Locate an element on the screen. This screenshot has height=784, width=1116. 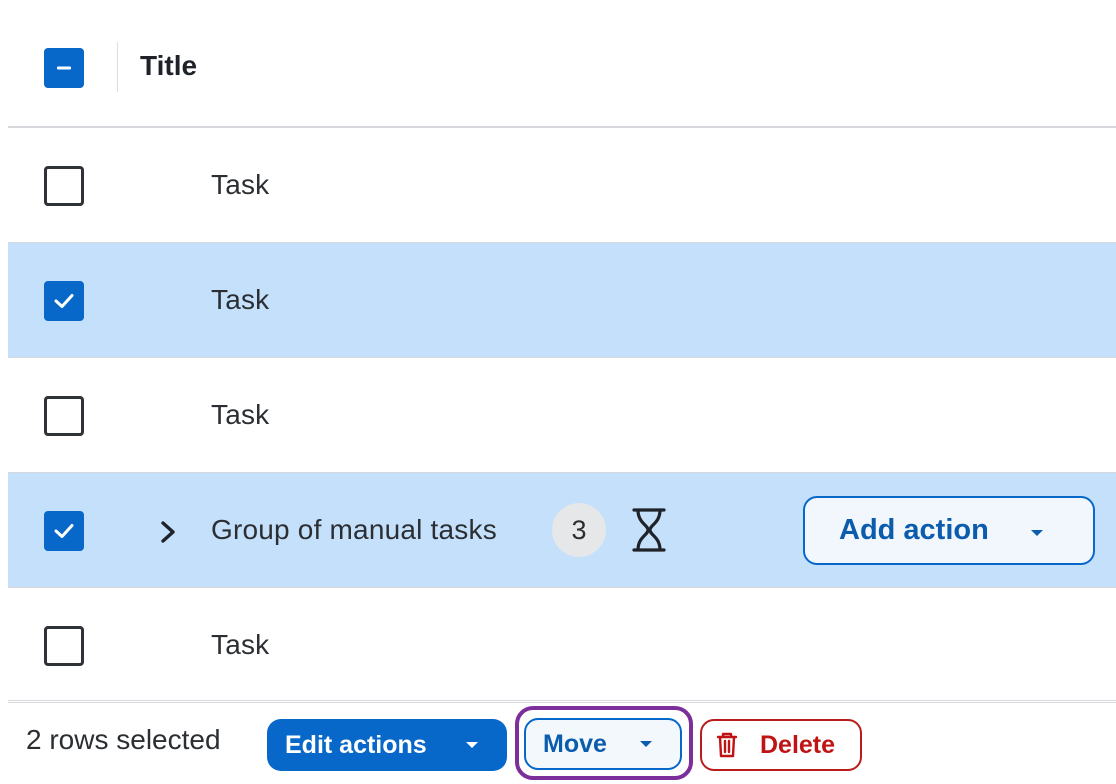
column-header-title: Title is located at coordinates (168, 66).